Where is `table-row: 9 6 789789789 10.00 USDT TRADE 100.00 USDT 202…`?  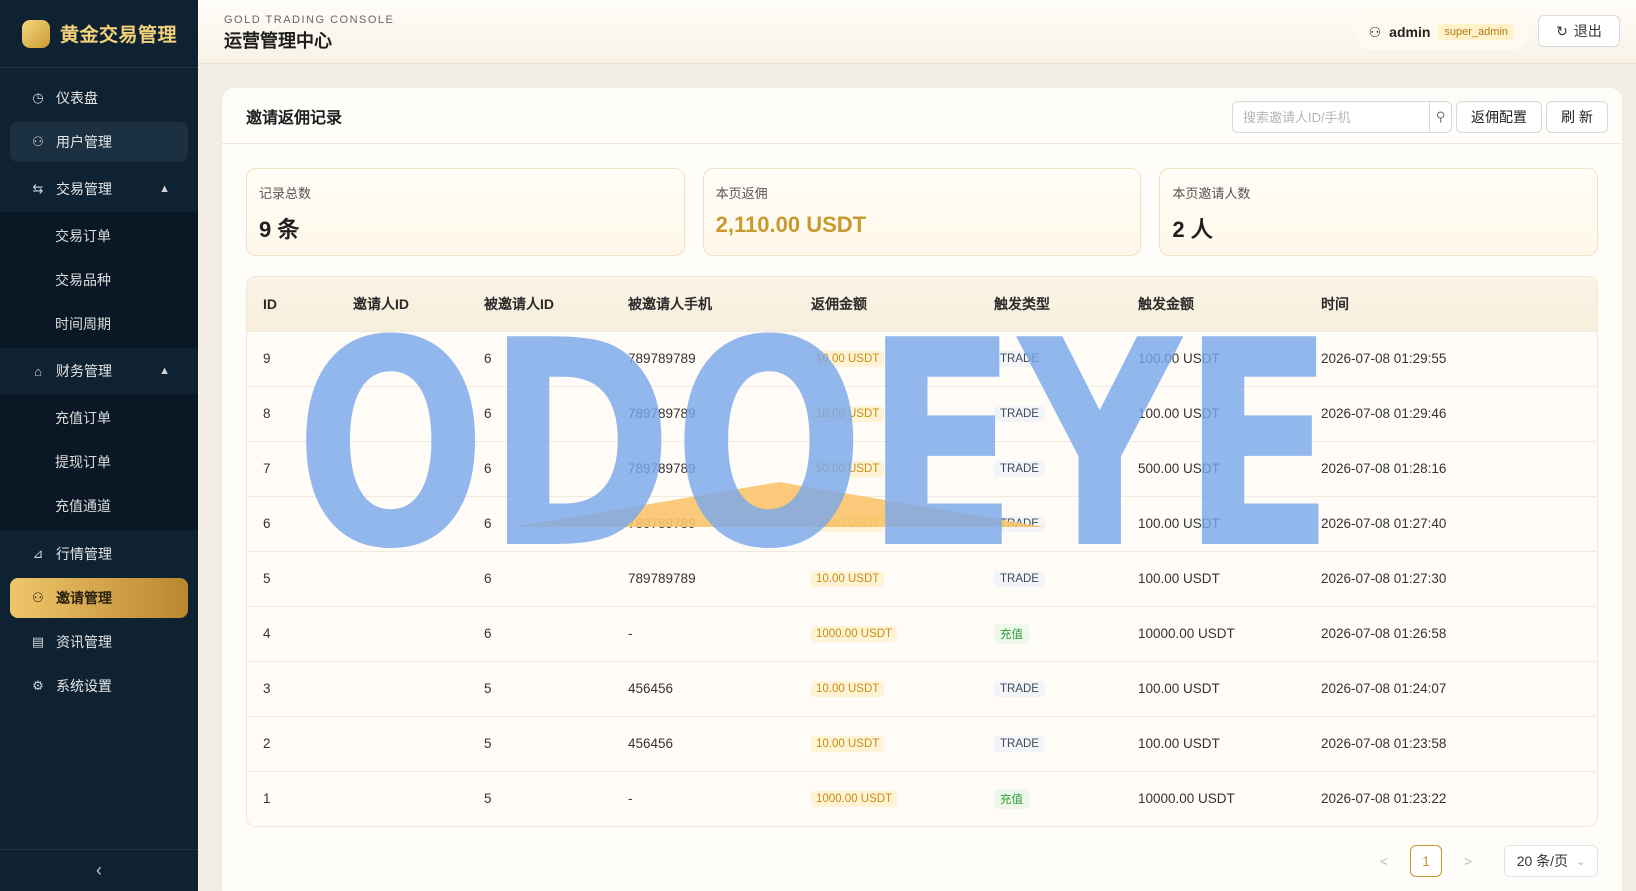 table-row: 9 6 789789789 10.00 USDT TRADE 100.00 USDT 202… is located at coordinates (922, 358).